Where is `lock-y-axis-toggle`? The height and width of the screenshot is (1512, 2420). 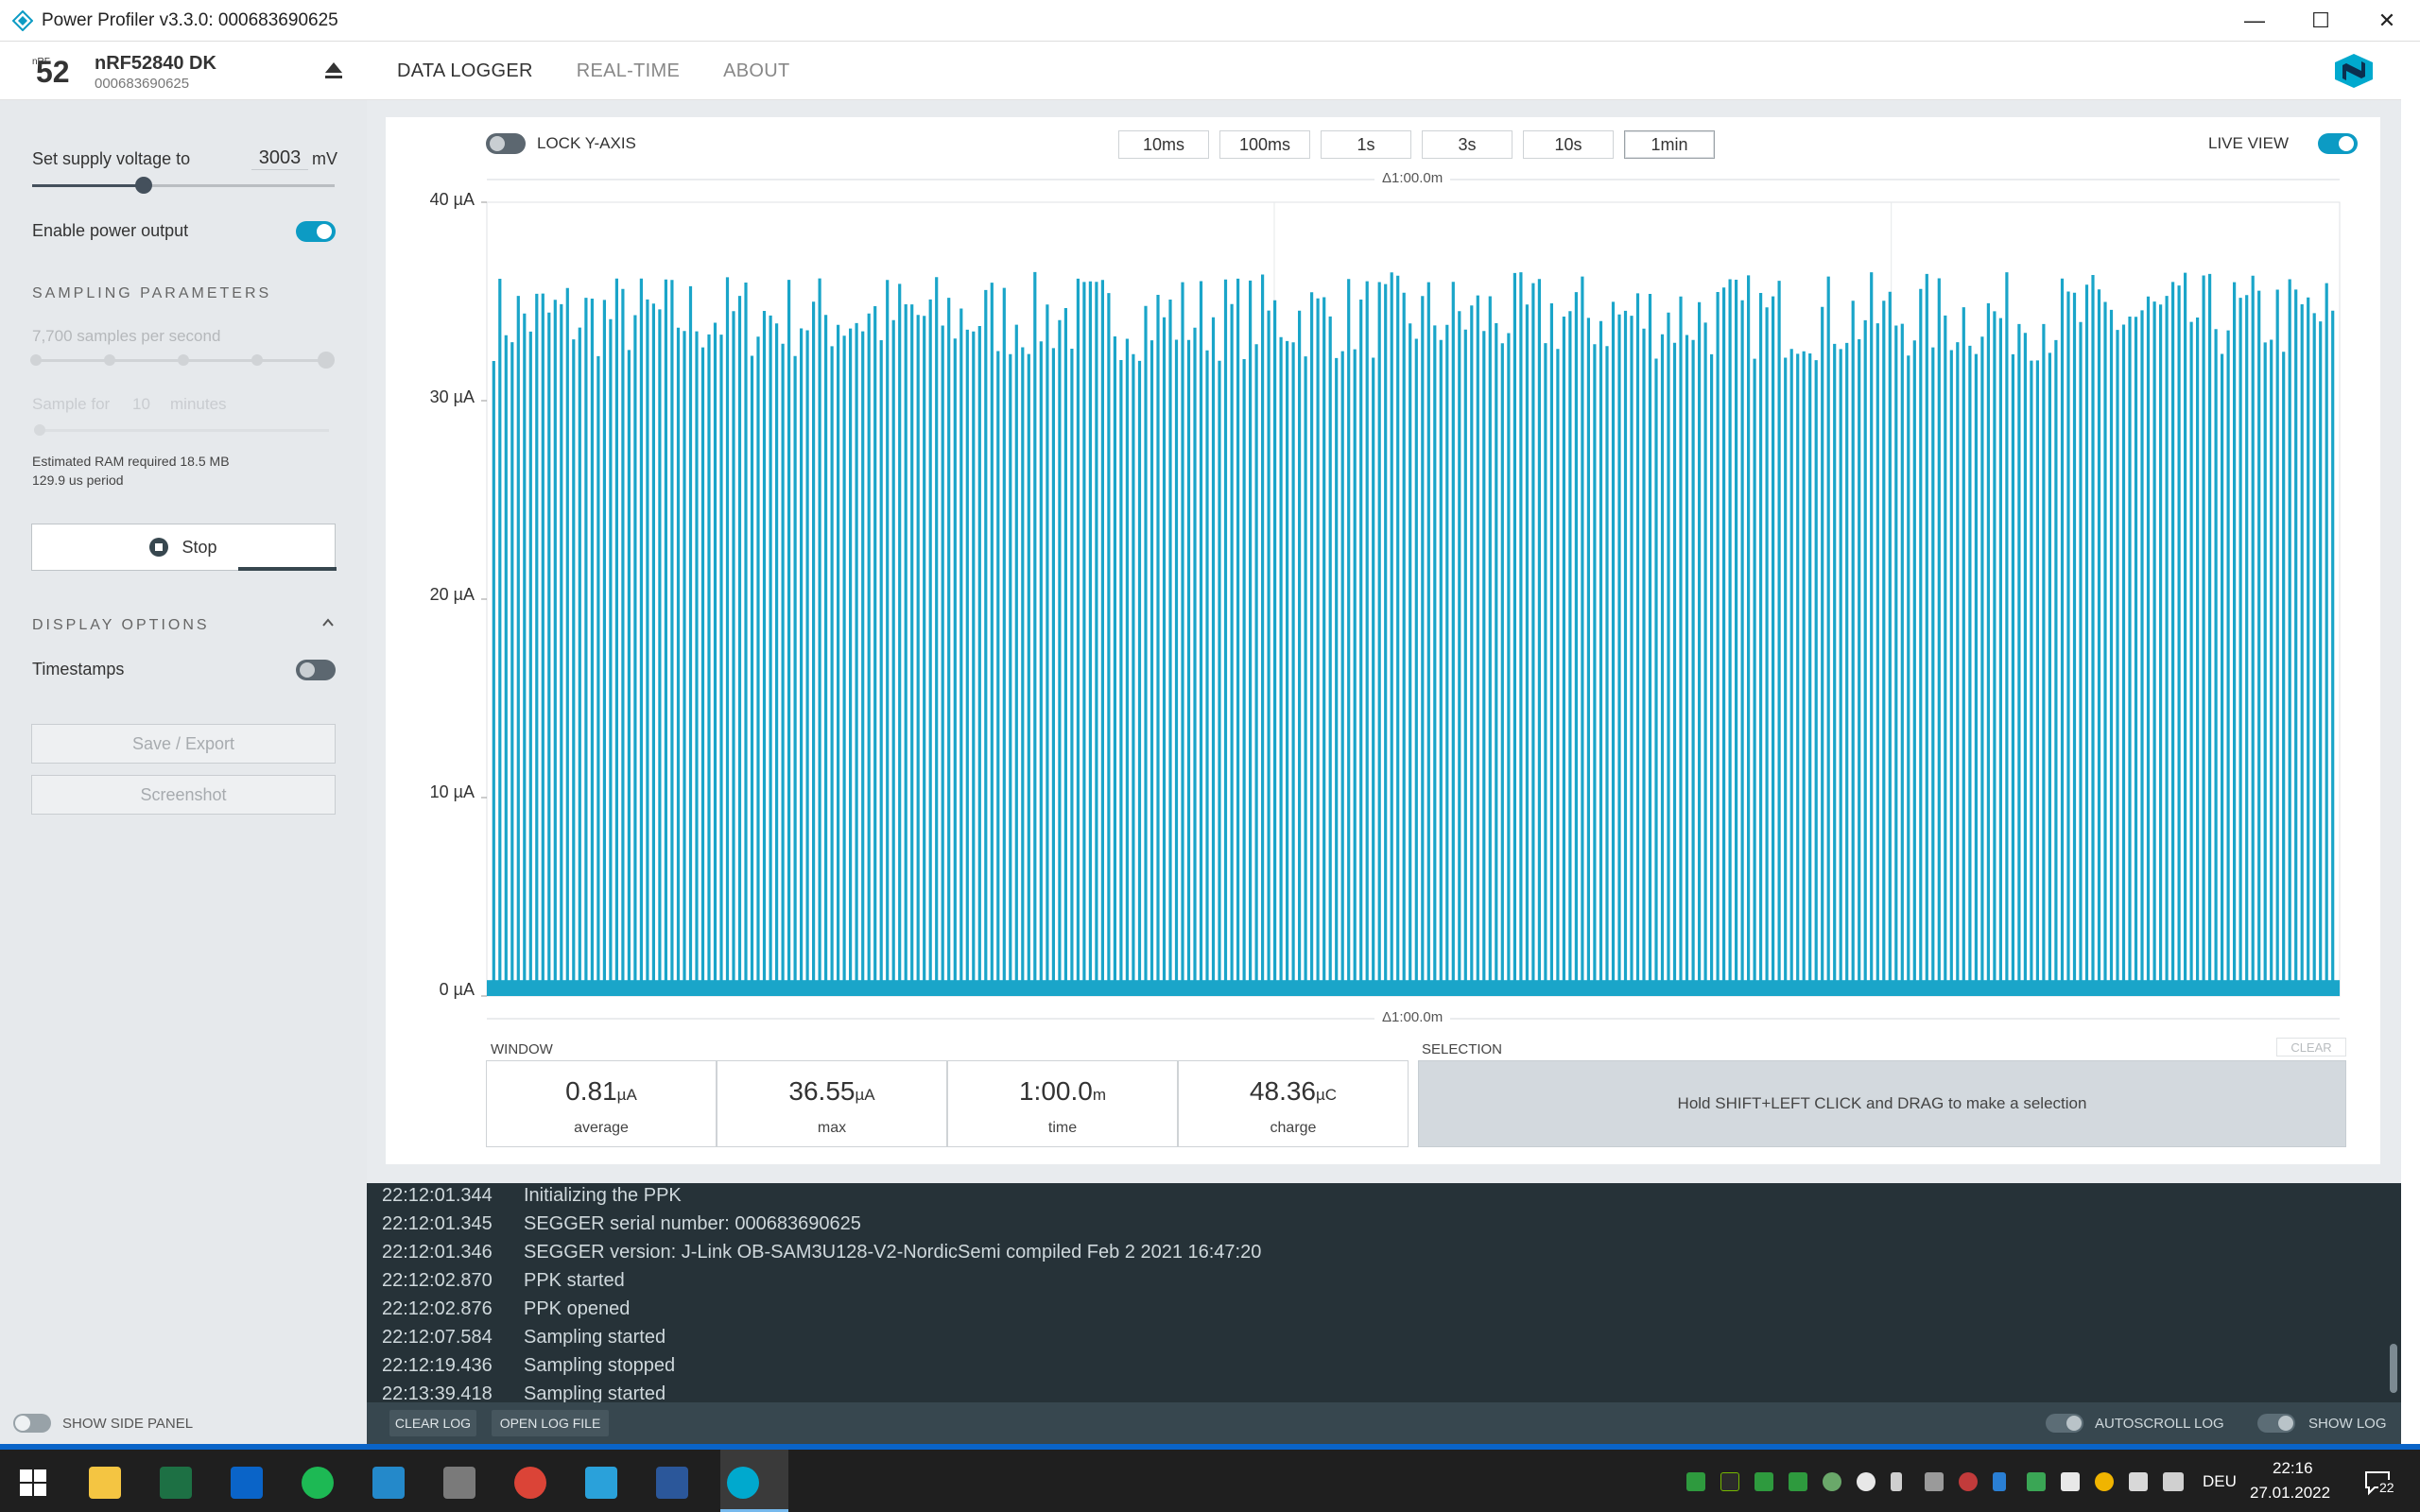 lock-y-axis-toggle is located at coordinates (506, 143).